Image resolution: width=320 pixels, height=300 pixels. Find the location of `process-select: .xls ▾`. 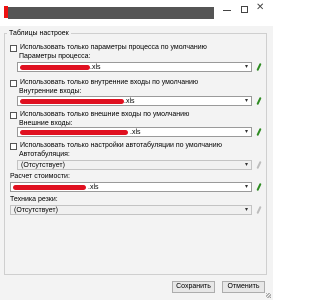

process-select: .xls ▾ is located at coordinates (134, 67).